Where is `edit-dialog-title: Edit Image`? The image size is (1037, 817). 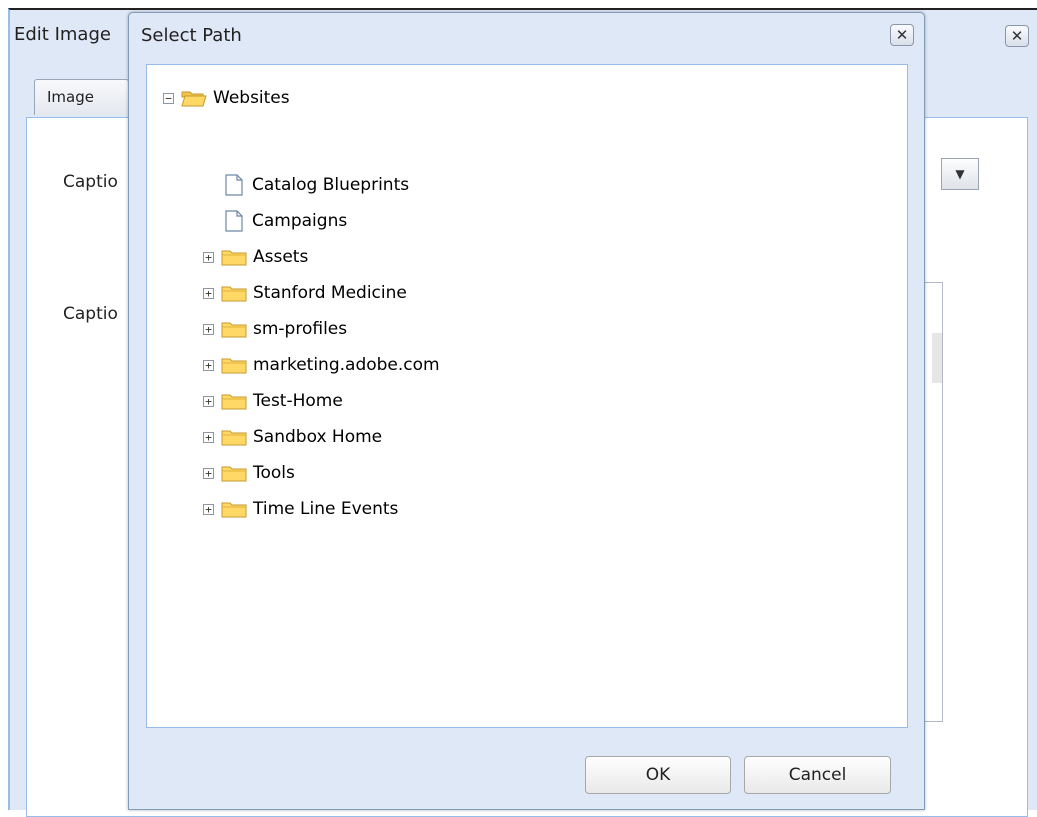 edit-dialog-title: Edit Image is located at coordinates (62, 34).